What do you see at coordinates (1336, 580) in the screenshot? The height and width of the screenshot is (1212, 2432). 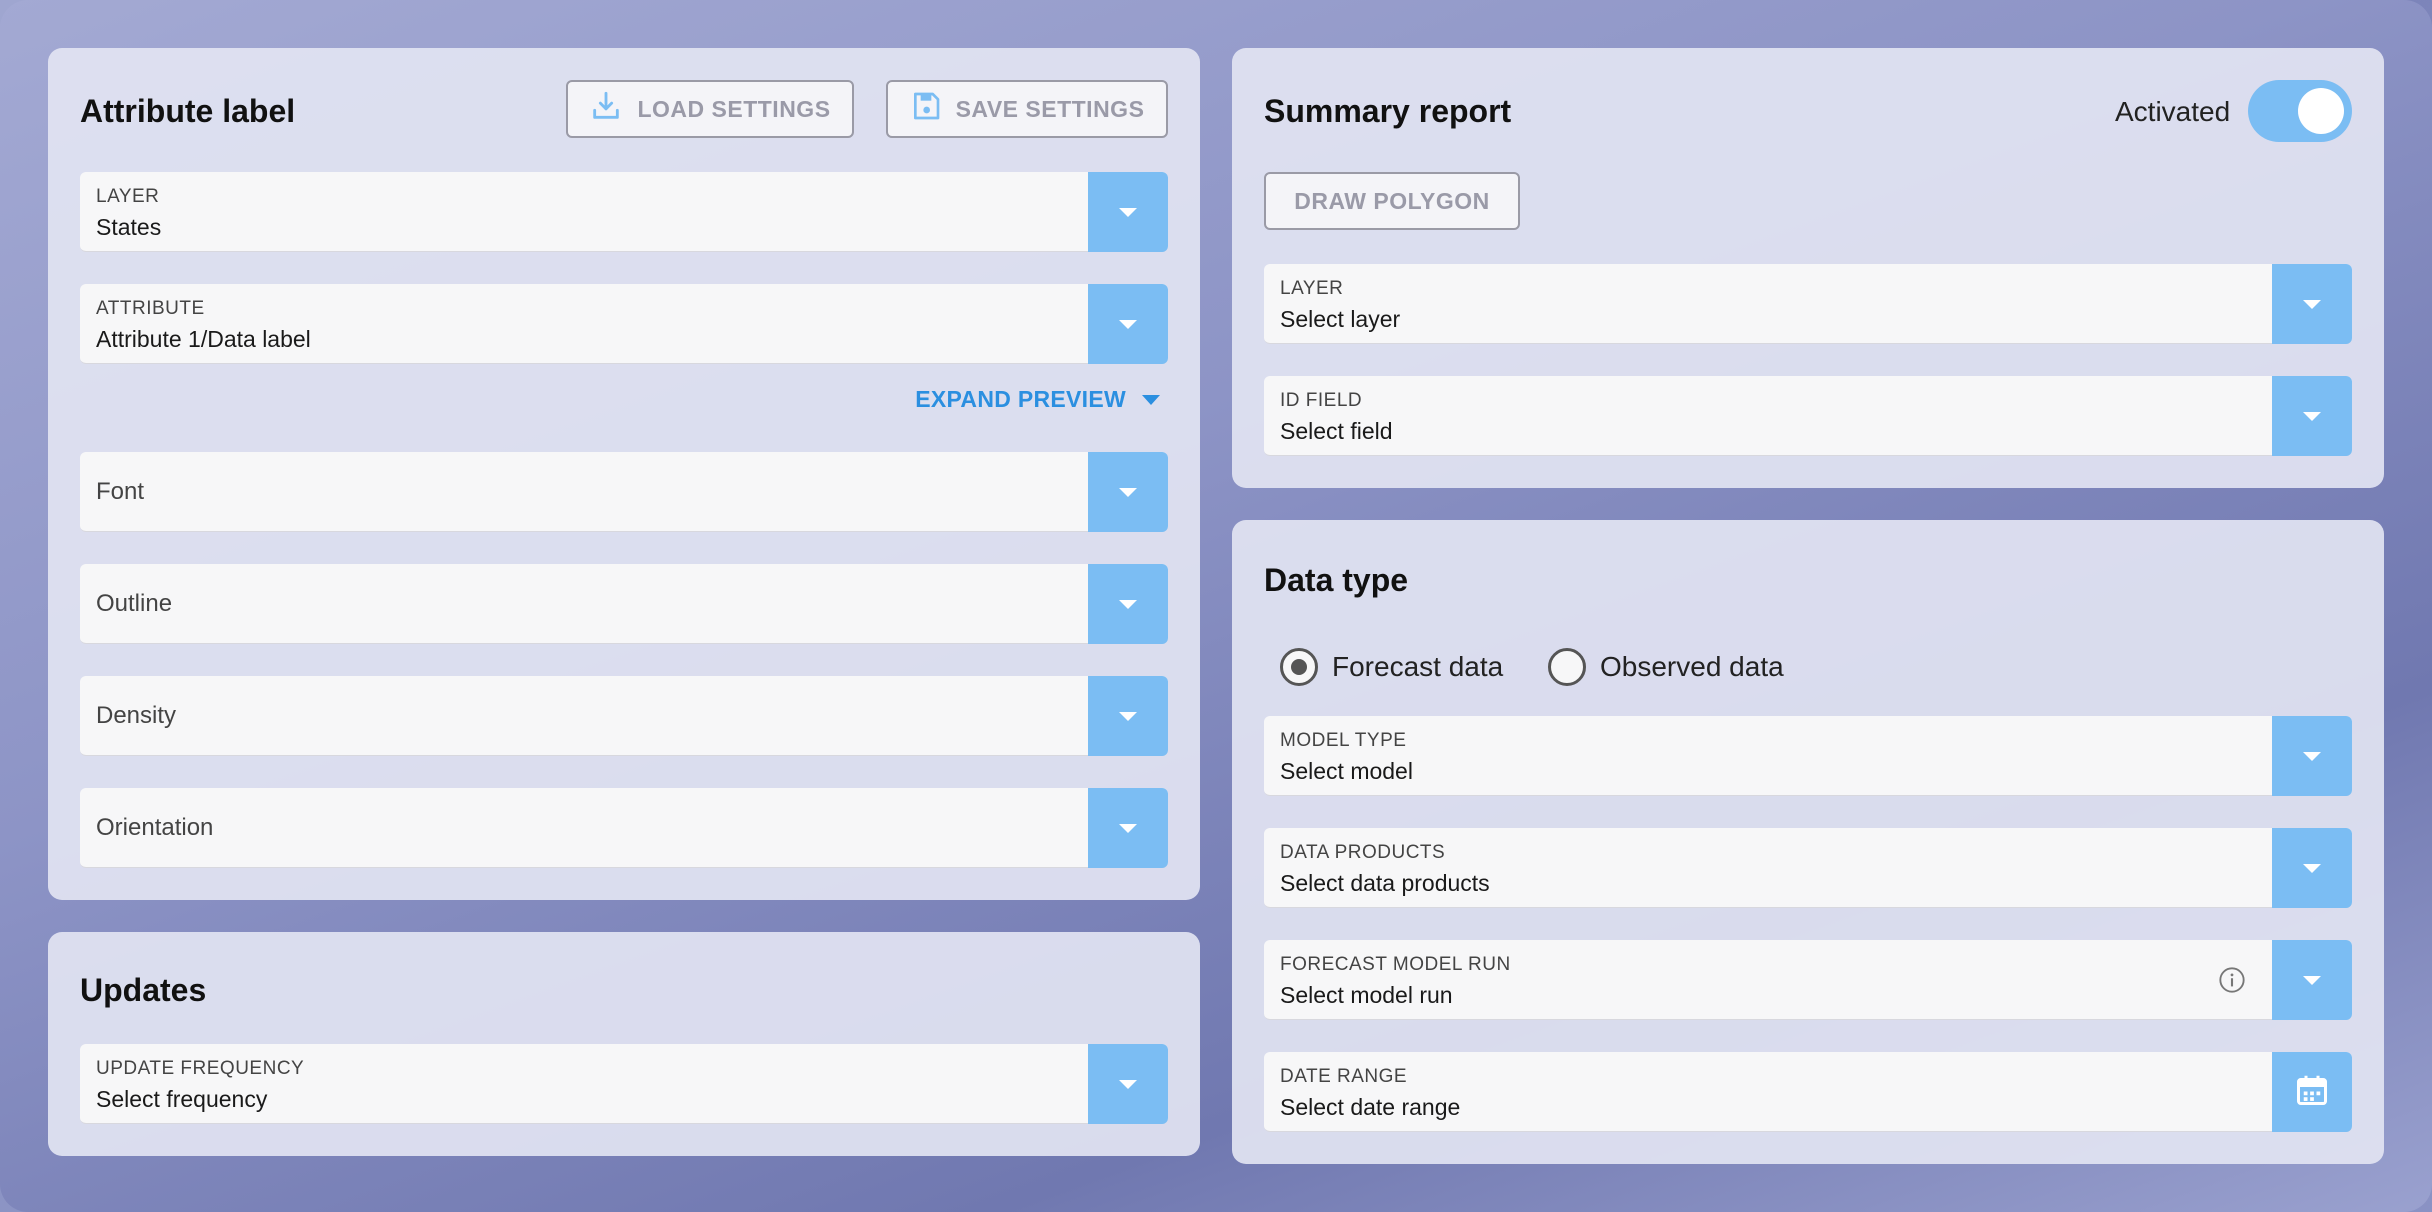 I see `panel-title: Data type` at bounding box center [1336, 580].